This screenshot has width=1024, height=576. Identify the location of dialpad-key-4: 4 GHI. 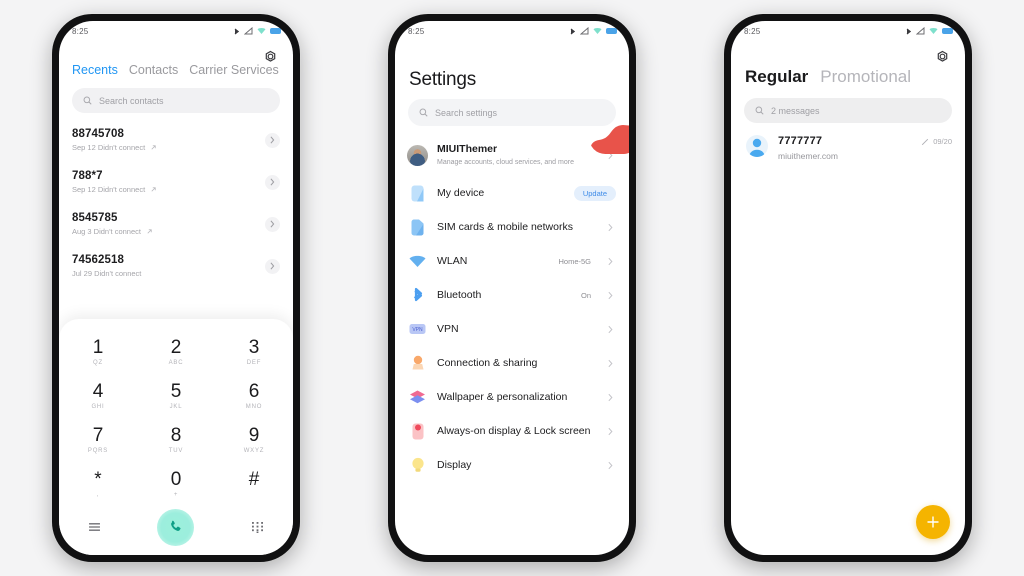
(98, 396).